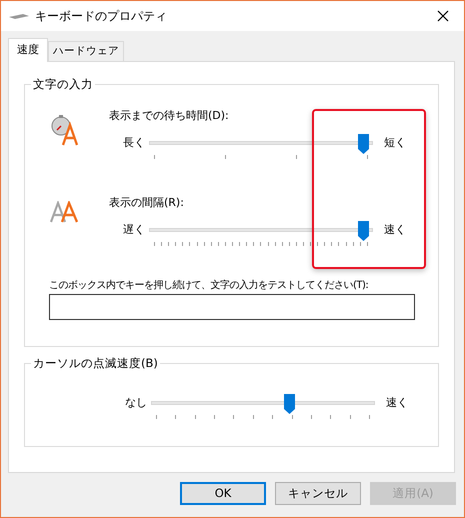  I want to click on slider-min-label: 長く, so click(134, 143).